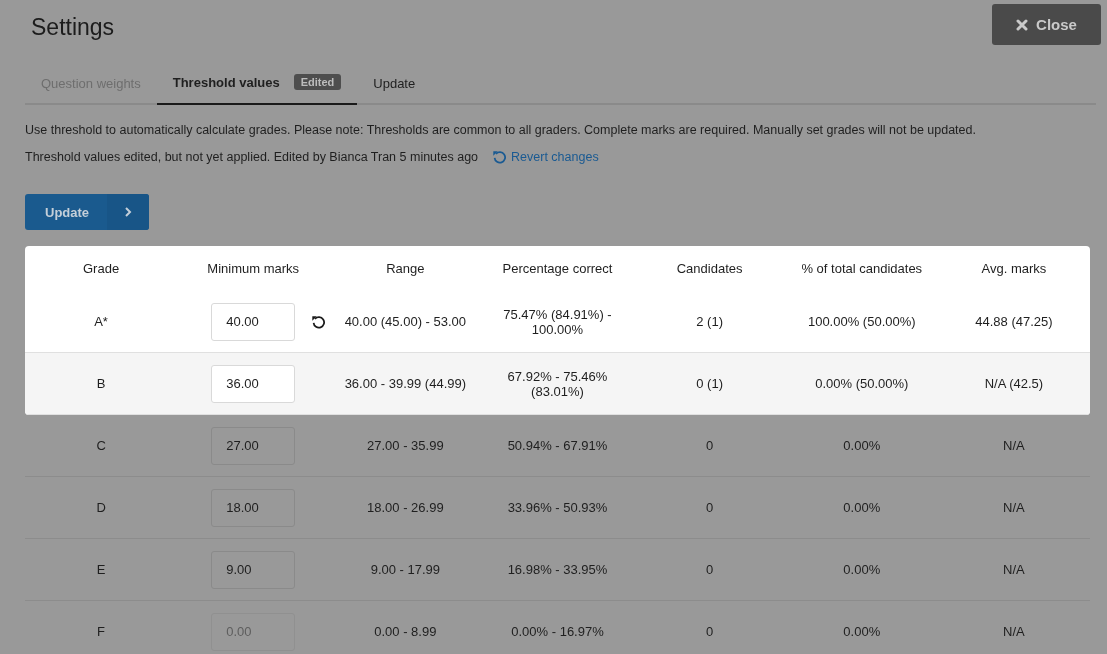 The image size is (1107, 654). I want to click on table-cell-text: D, so click(101, 508).